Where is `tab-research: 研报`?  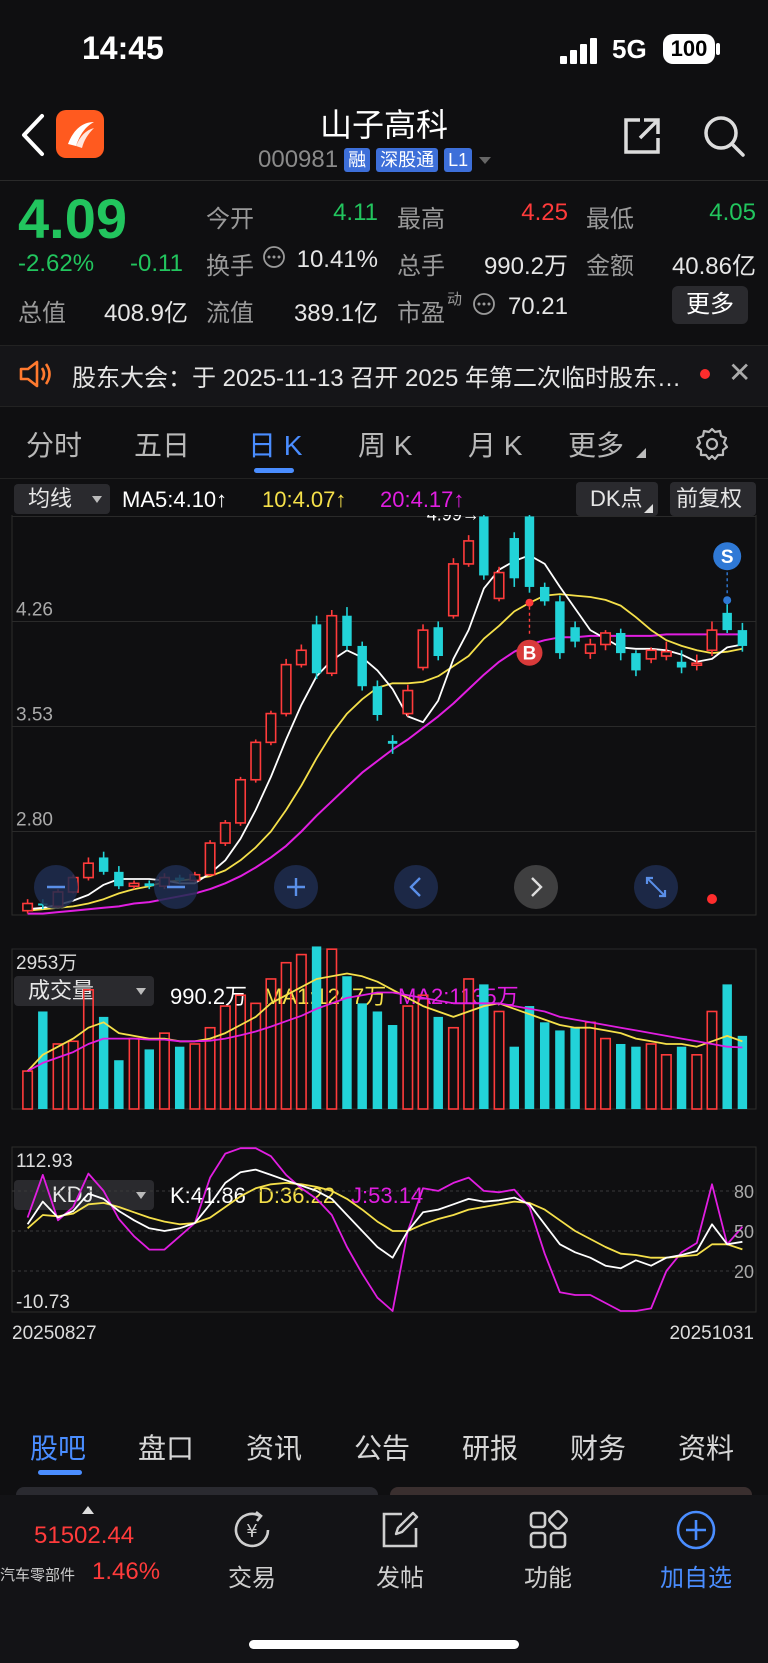
tab-research: 研报 is located at coordinates (490, 1447).